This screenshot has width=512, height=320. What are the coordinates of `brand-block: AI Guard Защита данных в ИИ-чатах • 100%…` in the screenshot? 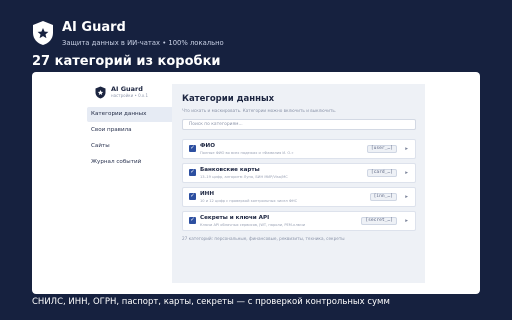 It's located at (143, 34).